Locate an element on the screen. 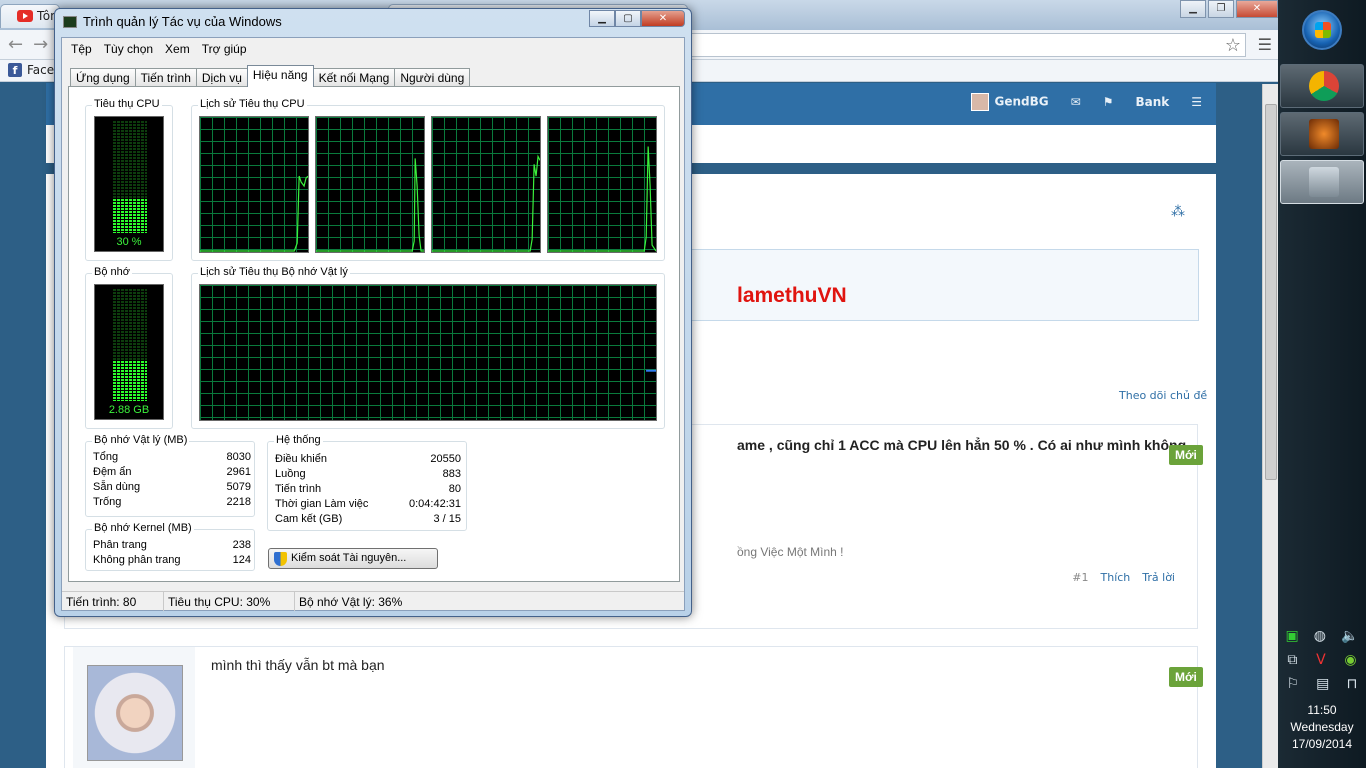  cpu-history-group: Lịch sử Tiêu thụ CPU is located at coordinates (428, 179).